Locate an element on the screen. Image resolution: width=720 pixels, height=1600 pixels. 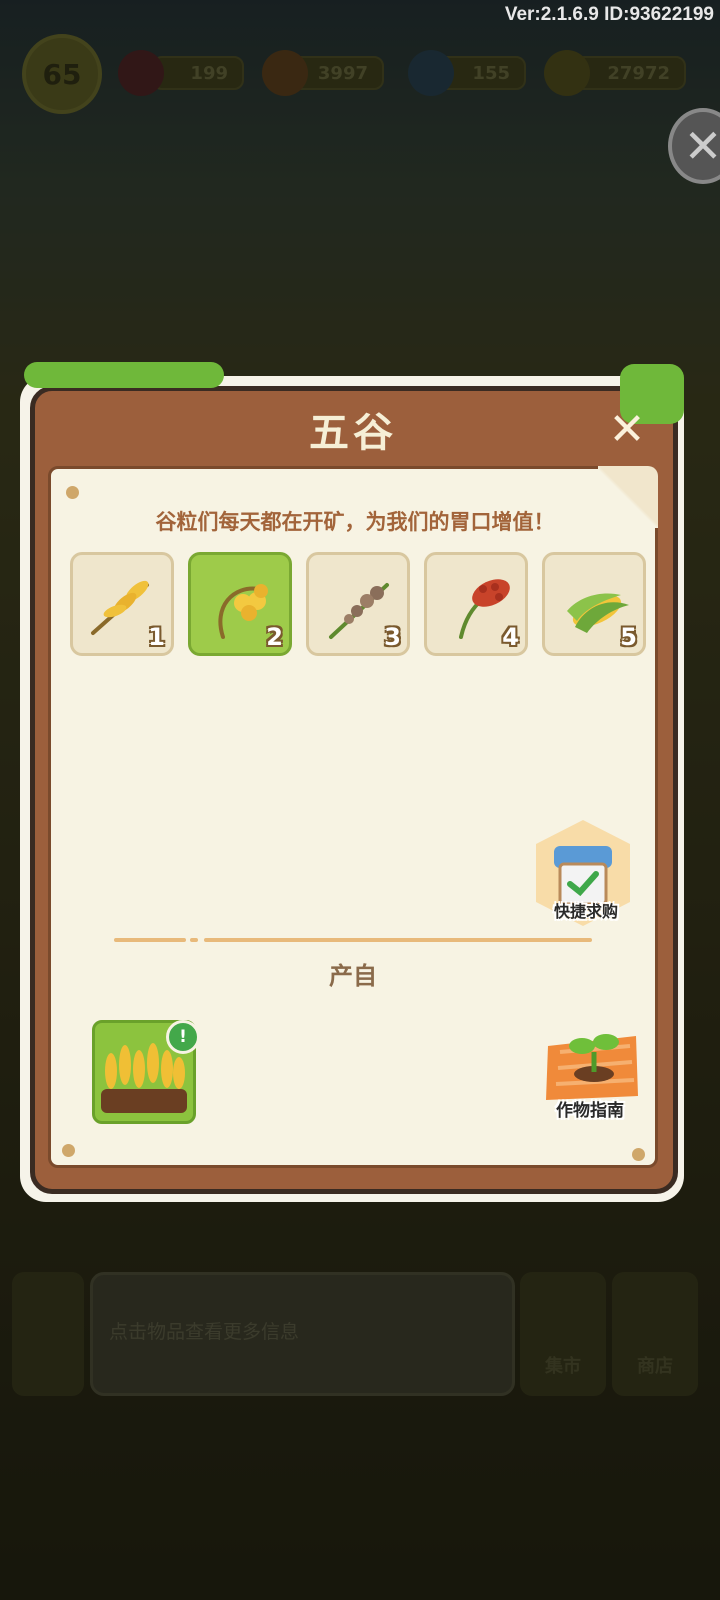
grain-slot-number: 4 is located at coordinates (510, 637).